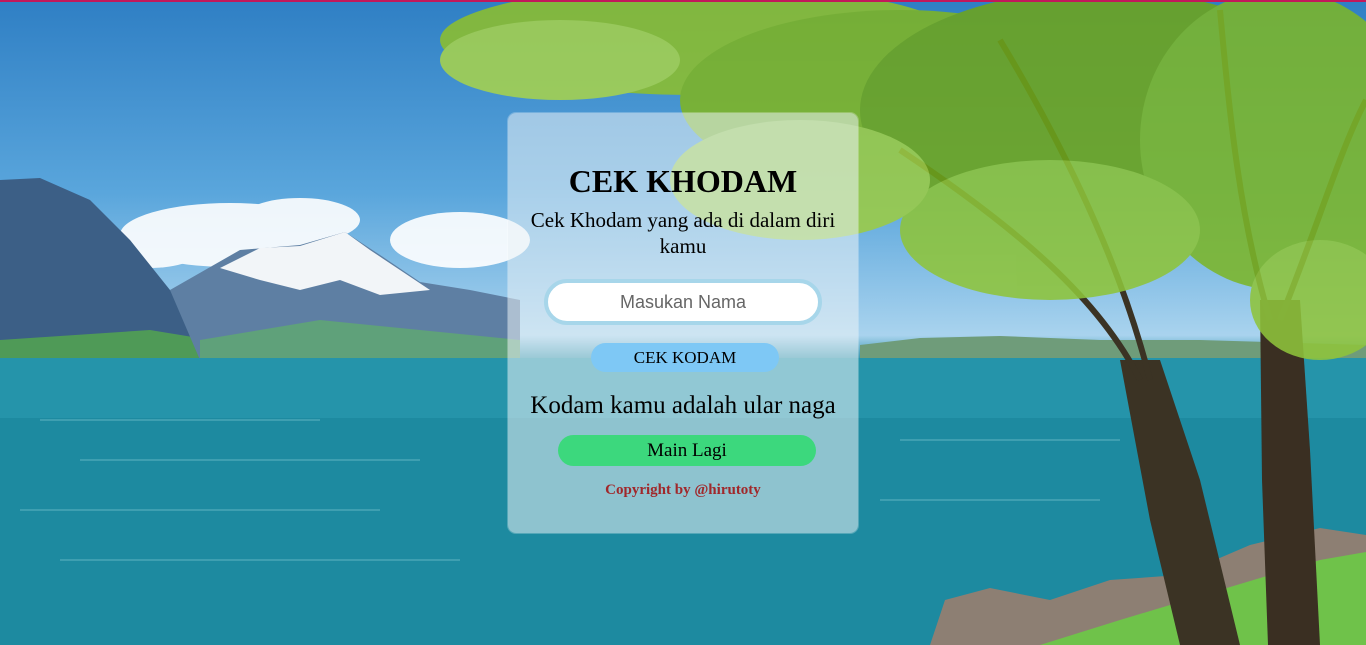  What do you see at coordinates (683, 181) in the screenshot?
I see `page-title: CEK KHODAM` at bounding box center [683, 181].